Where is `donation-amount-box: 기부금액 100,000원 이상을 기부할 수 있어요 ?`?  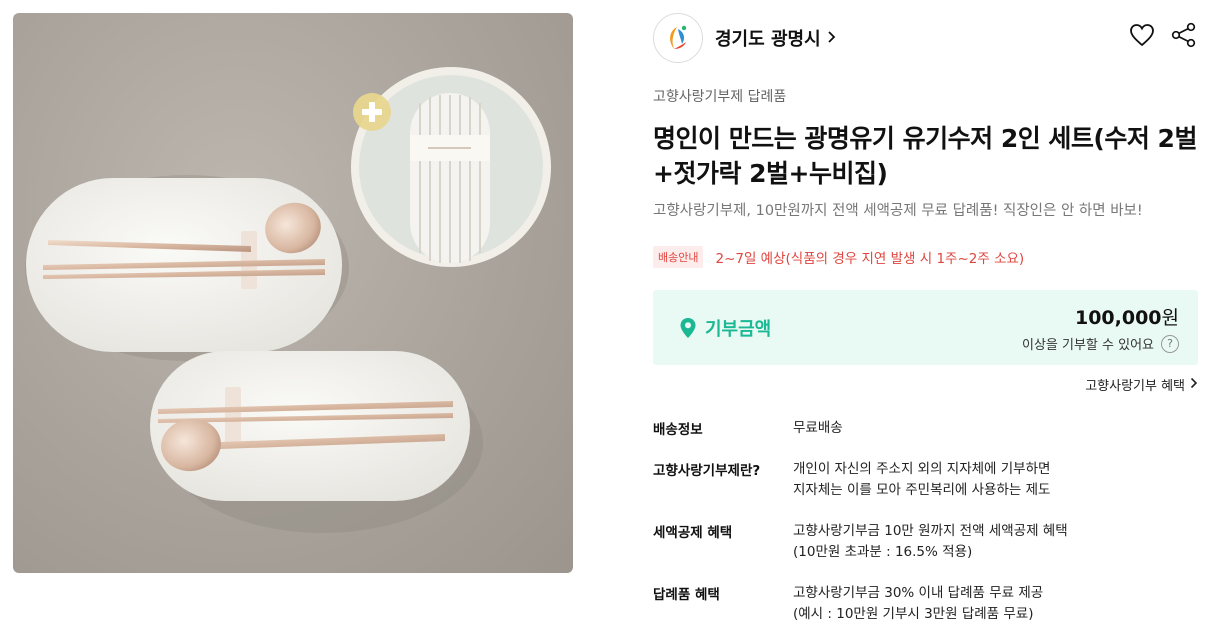
donation-amount-box: 기부금액 100,000원 이상을 기부할 수 있어요 ? is located at coordinates (925, 327).